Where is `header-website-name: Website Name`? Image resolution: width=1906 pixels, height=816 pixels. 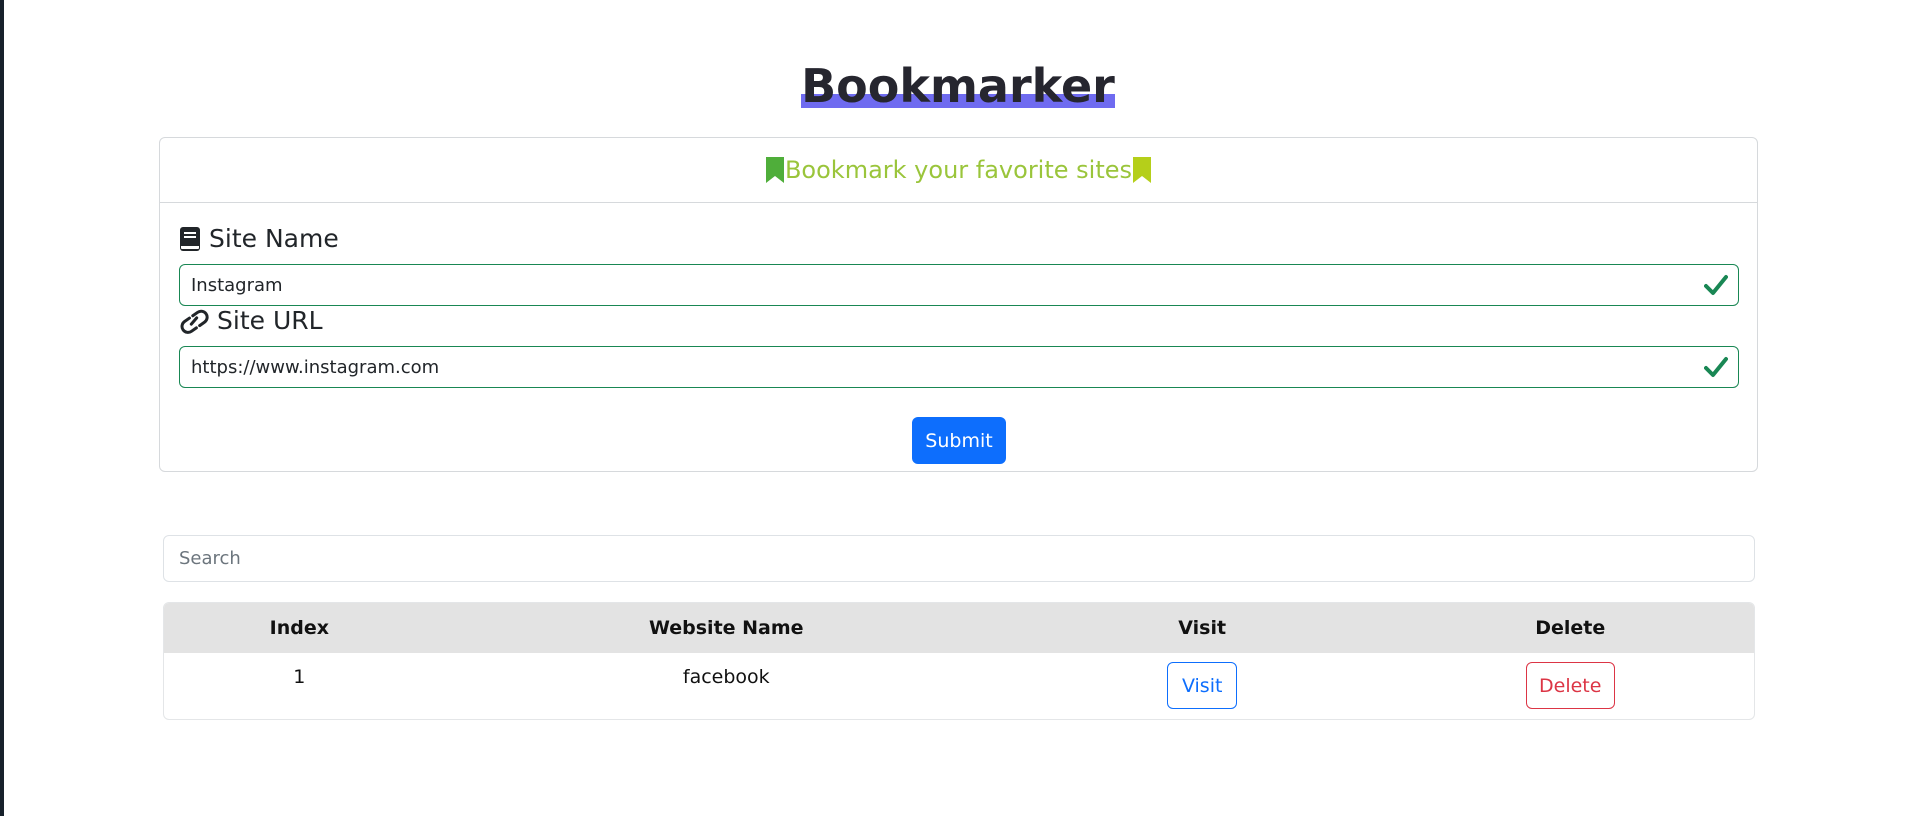
header-website-name: Website Name is located at coordinates (726, 628).